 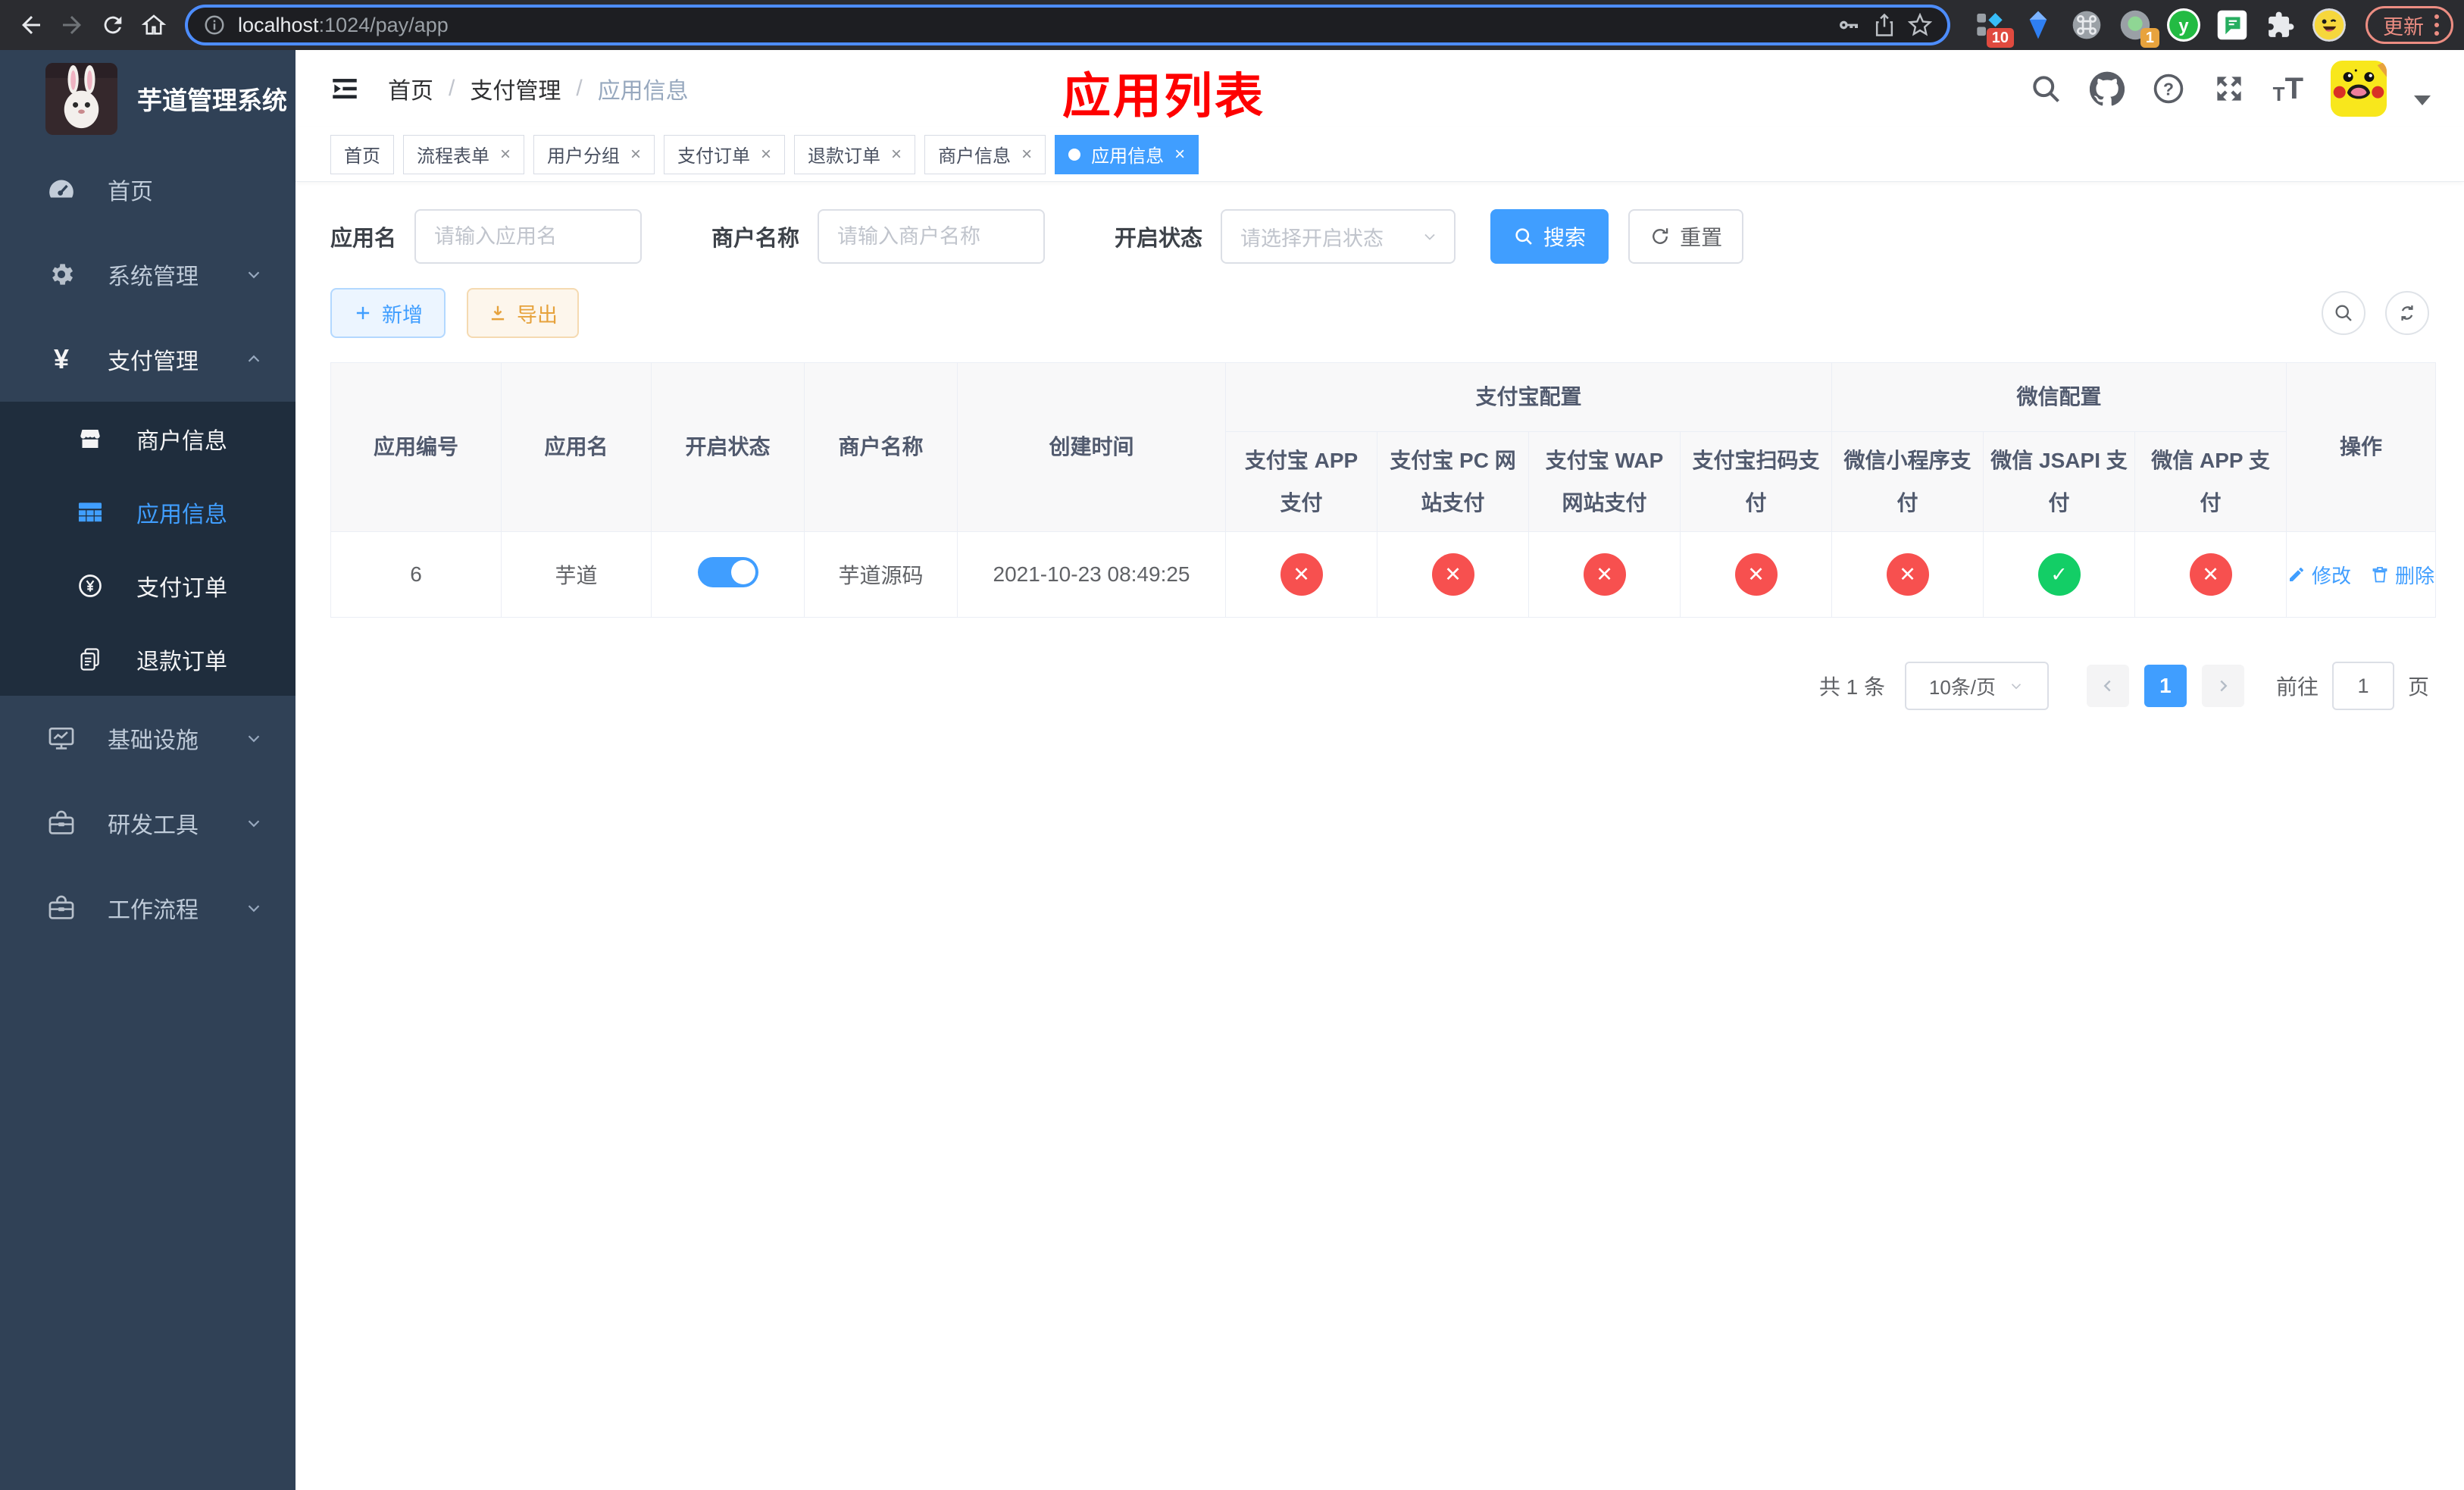 What do you see at coordinates (2086, 25) in the screenshot?
I see `extension-command-icon` at bounding box center [2086, 25].